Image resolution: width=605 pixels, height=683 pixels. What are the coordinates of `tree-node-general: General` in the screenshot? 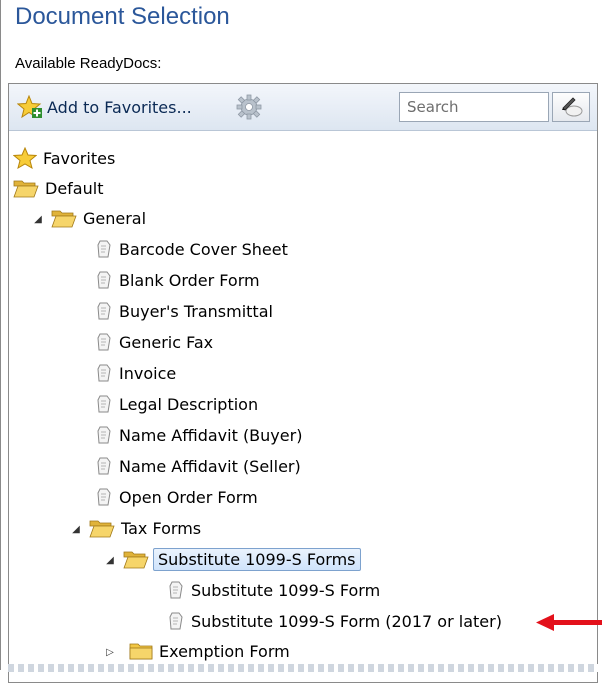 It's located at (98, 218).